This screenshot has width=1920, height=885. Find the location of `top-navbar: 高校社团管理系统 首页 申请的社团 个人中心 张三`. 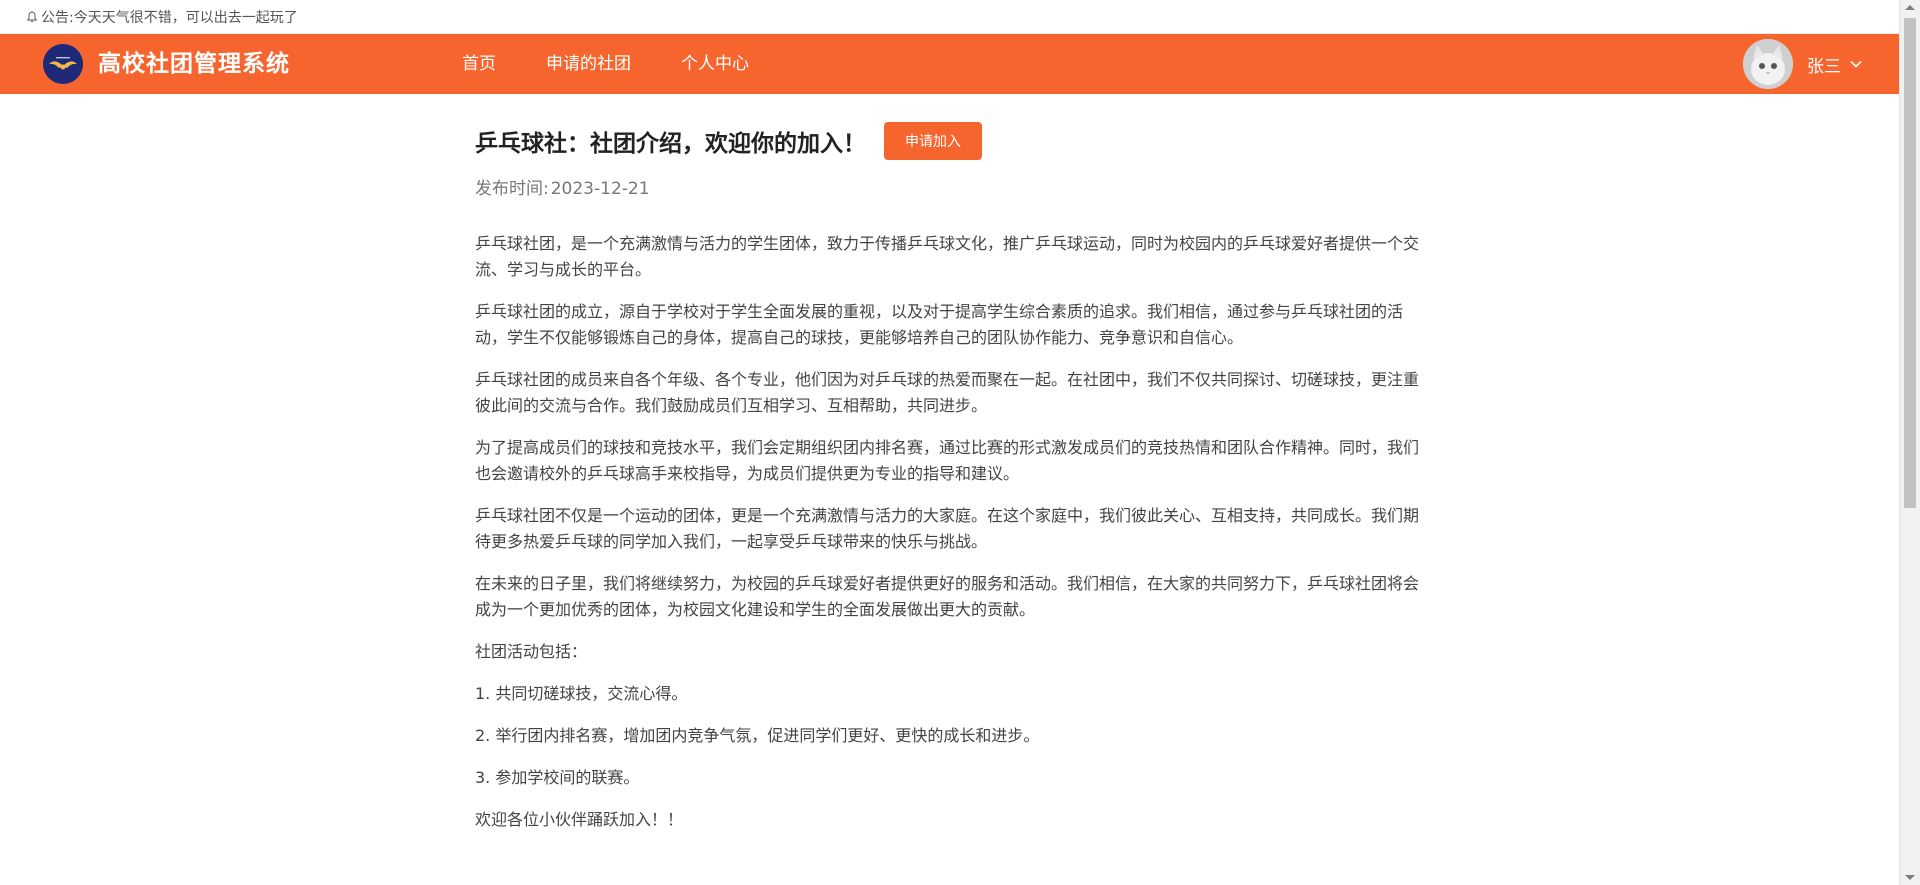

top-navbar: 高校社团管理系统 首页 申请的社团 个人中心 张三 is located at coordinates (949, 64).